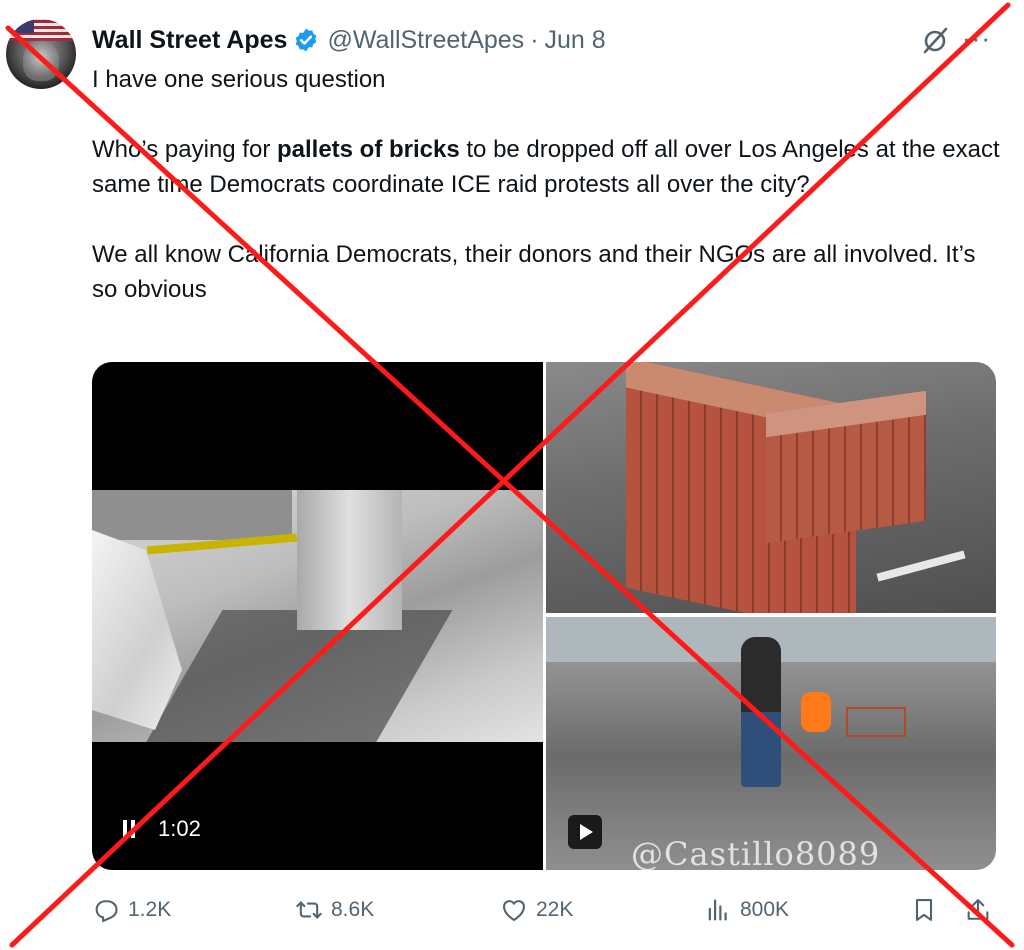 The image size is (1024, 950). Describe the element at coordinates (137, 630) in the screenshot. I see `frame-tarp` at that location.